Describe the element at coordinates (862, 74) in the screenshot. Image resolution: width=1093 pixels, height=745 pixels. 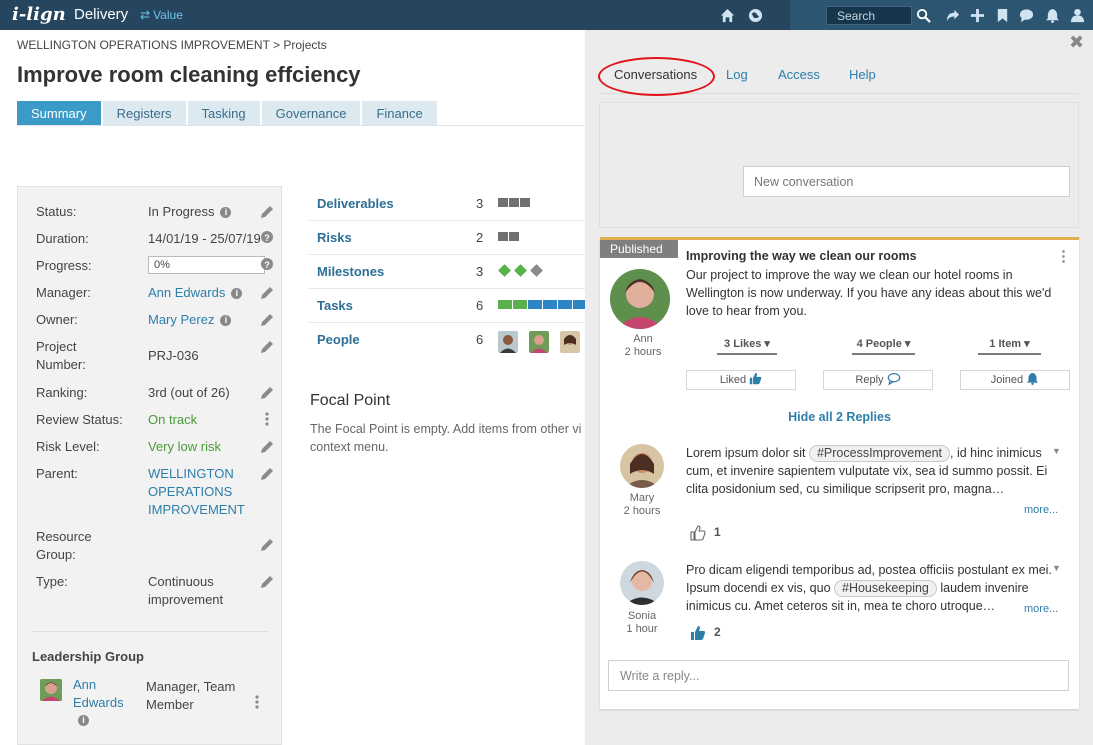
I see `tab-help: Help` at that location.